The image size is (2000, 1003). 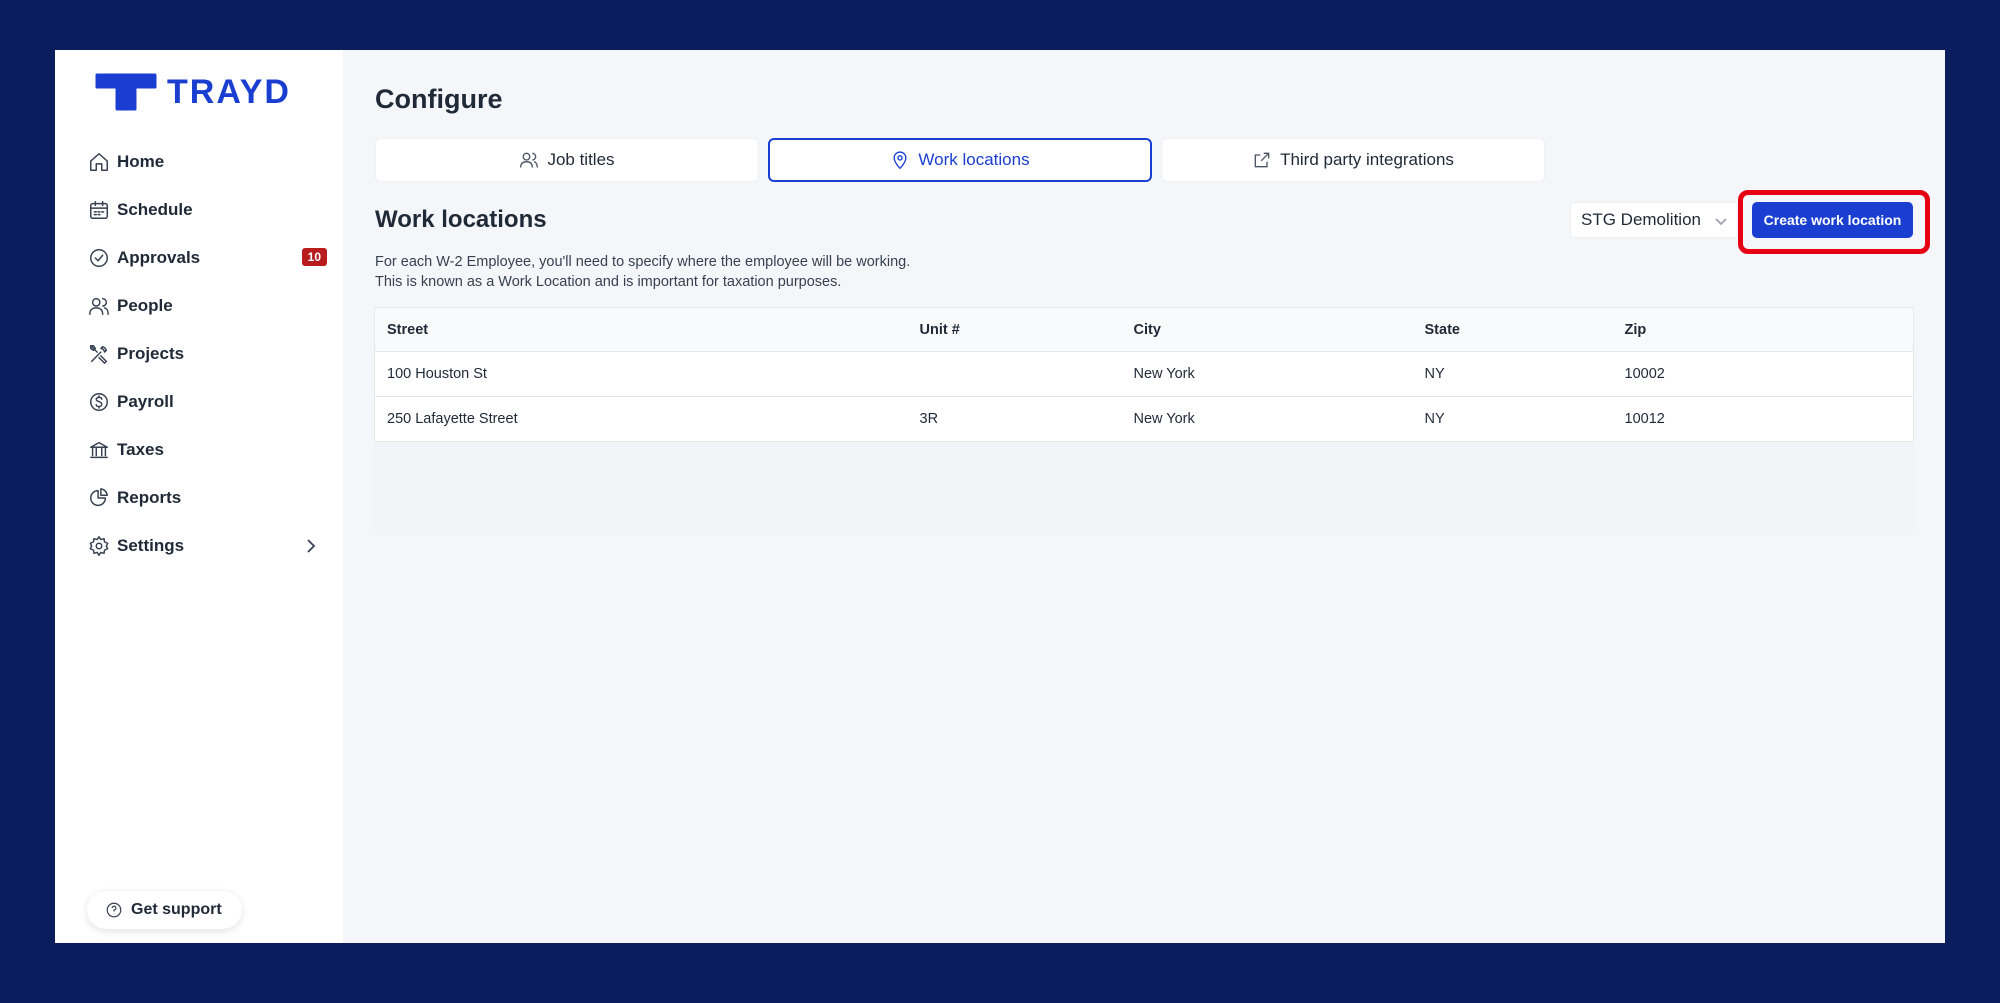 I want to click on get-support-button: Get support, so click(x=164, y=910).